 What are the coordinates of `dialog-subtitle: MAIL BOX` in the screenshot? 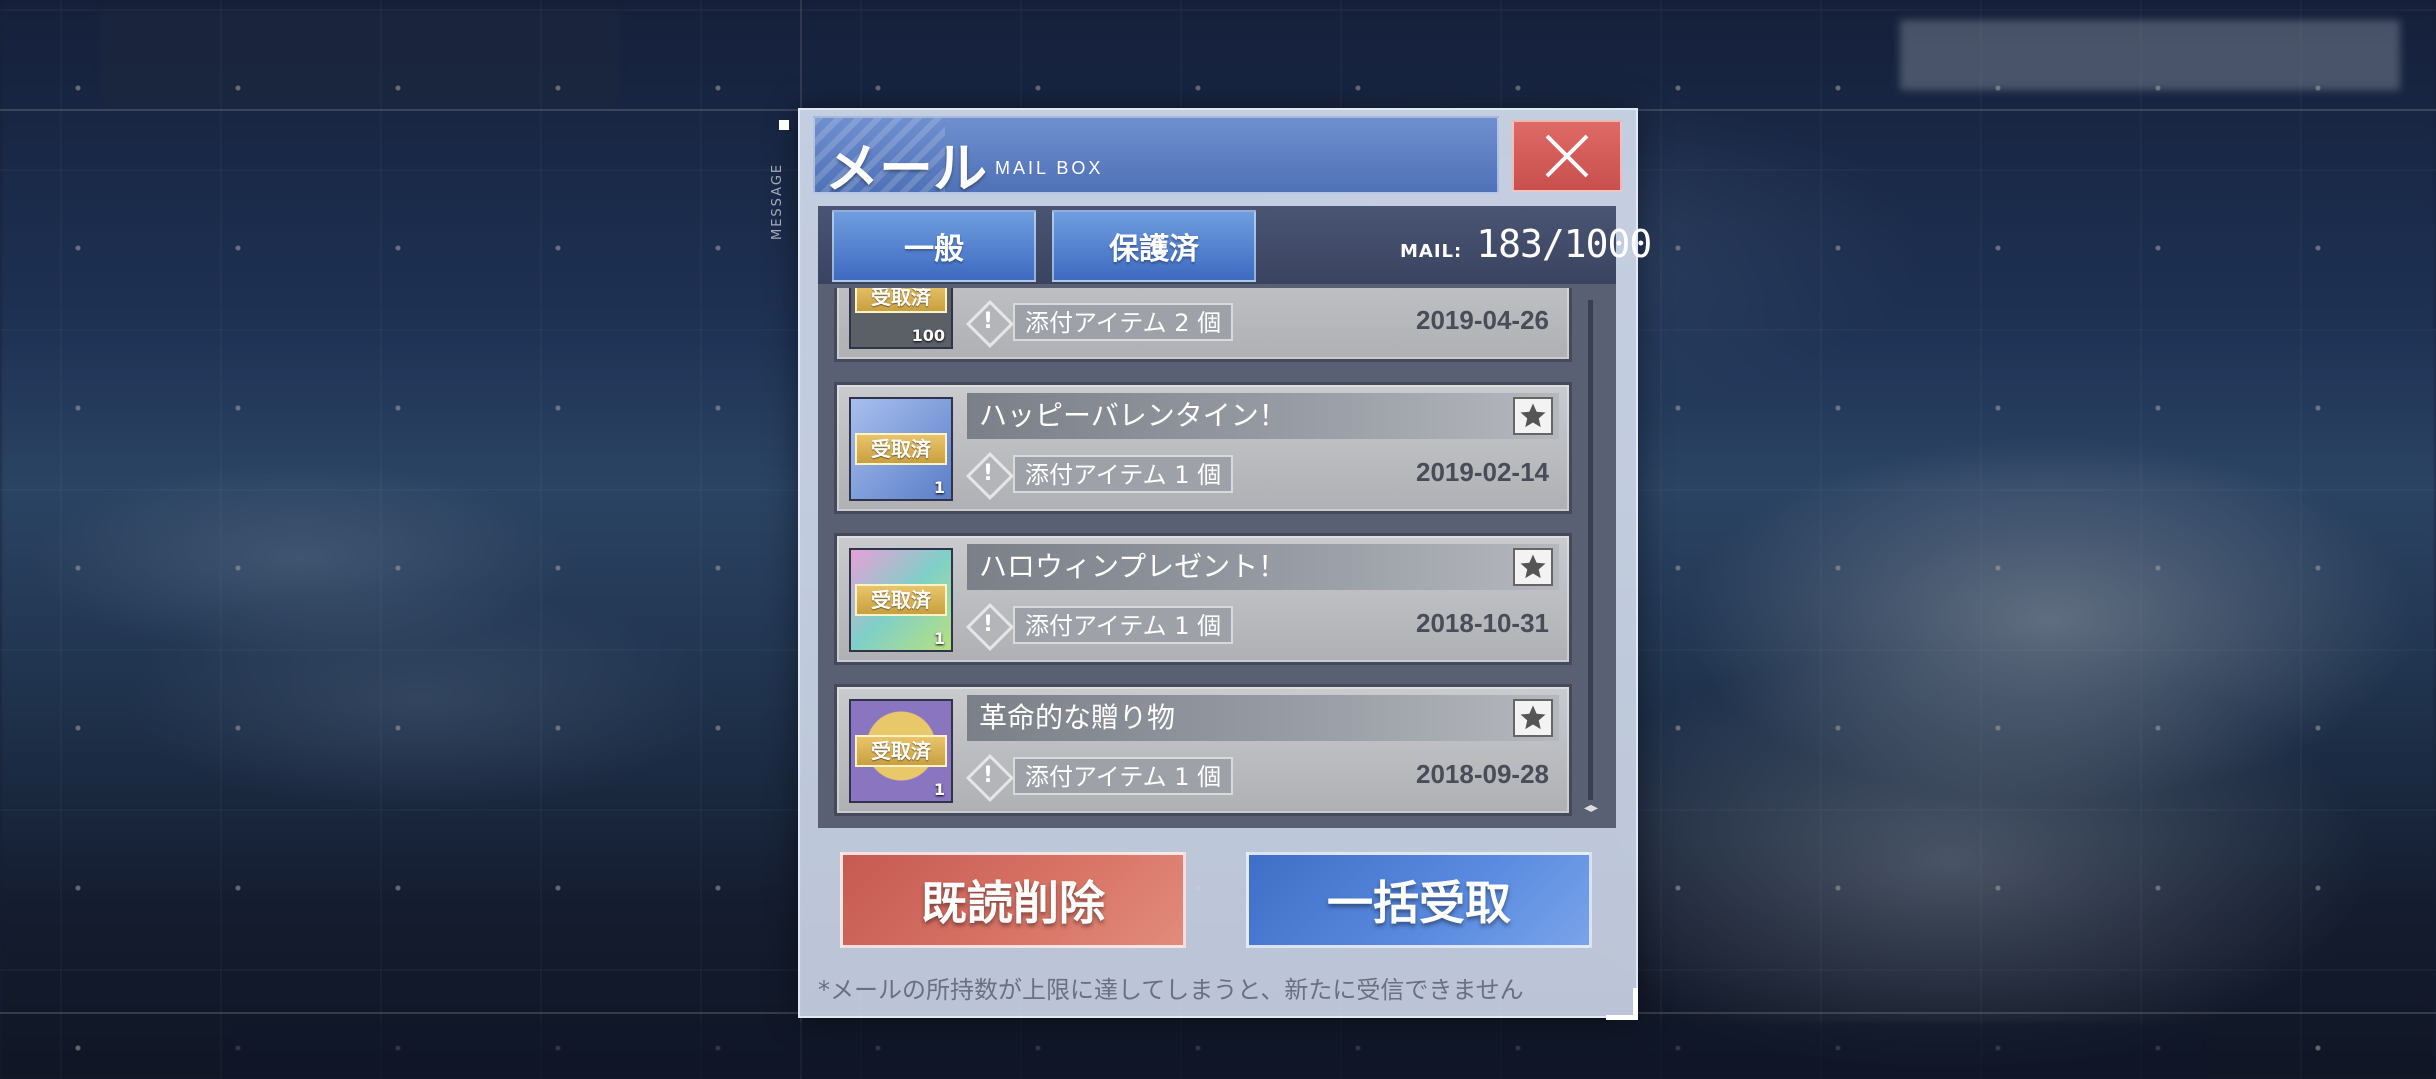 It's located at (1049, 168).